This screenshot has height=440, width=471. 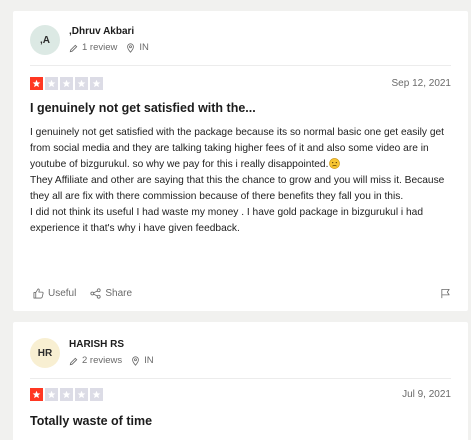 I want to click on review-date: Sep 12, 2021, so click(x=421, y=83).